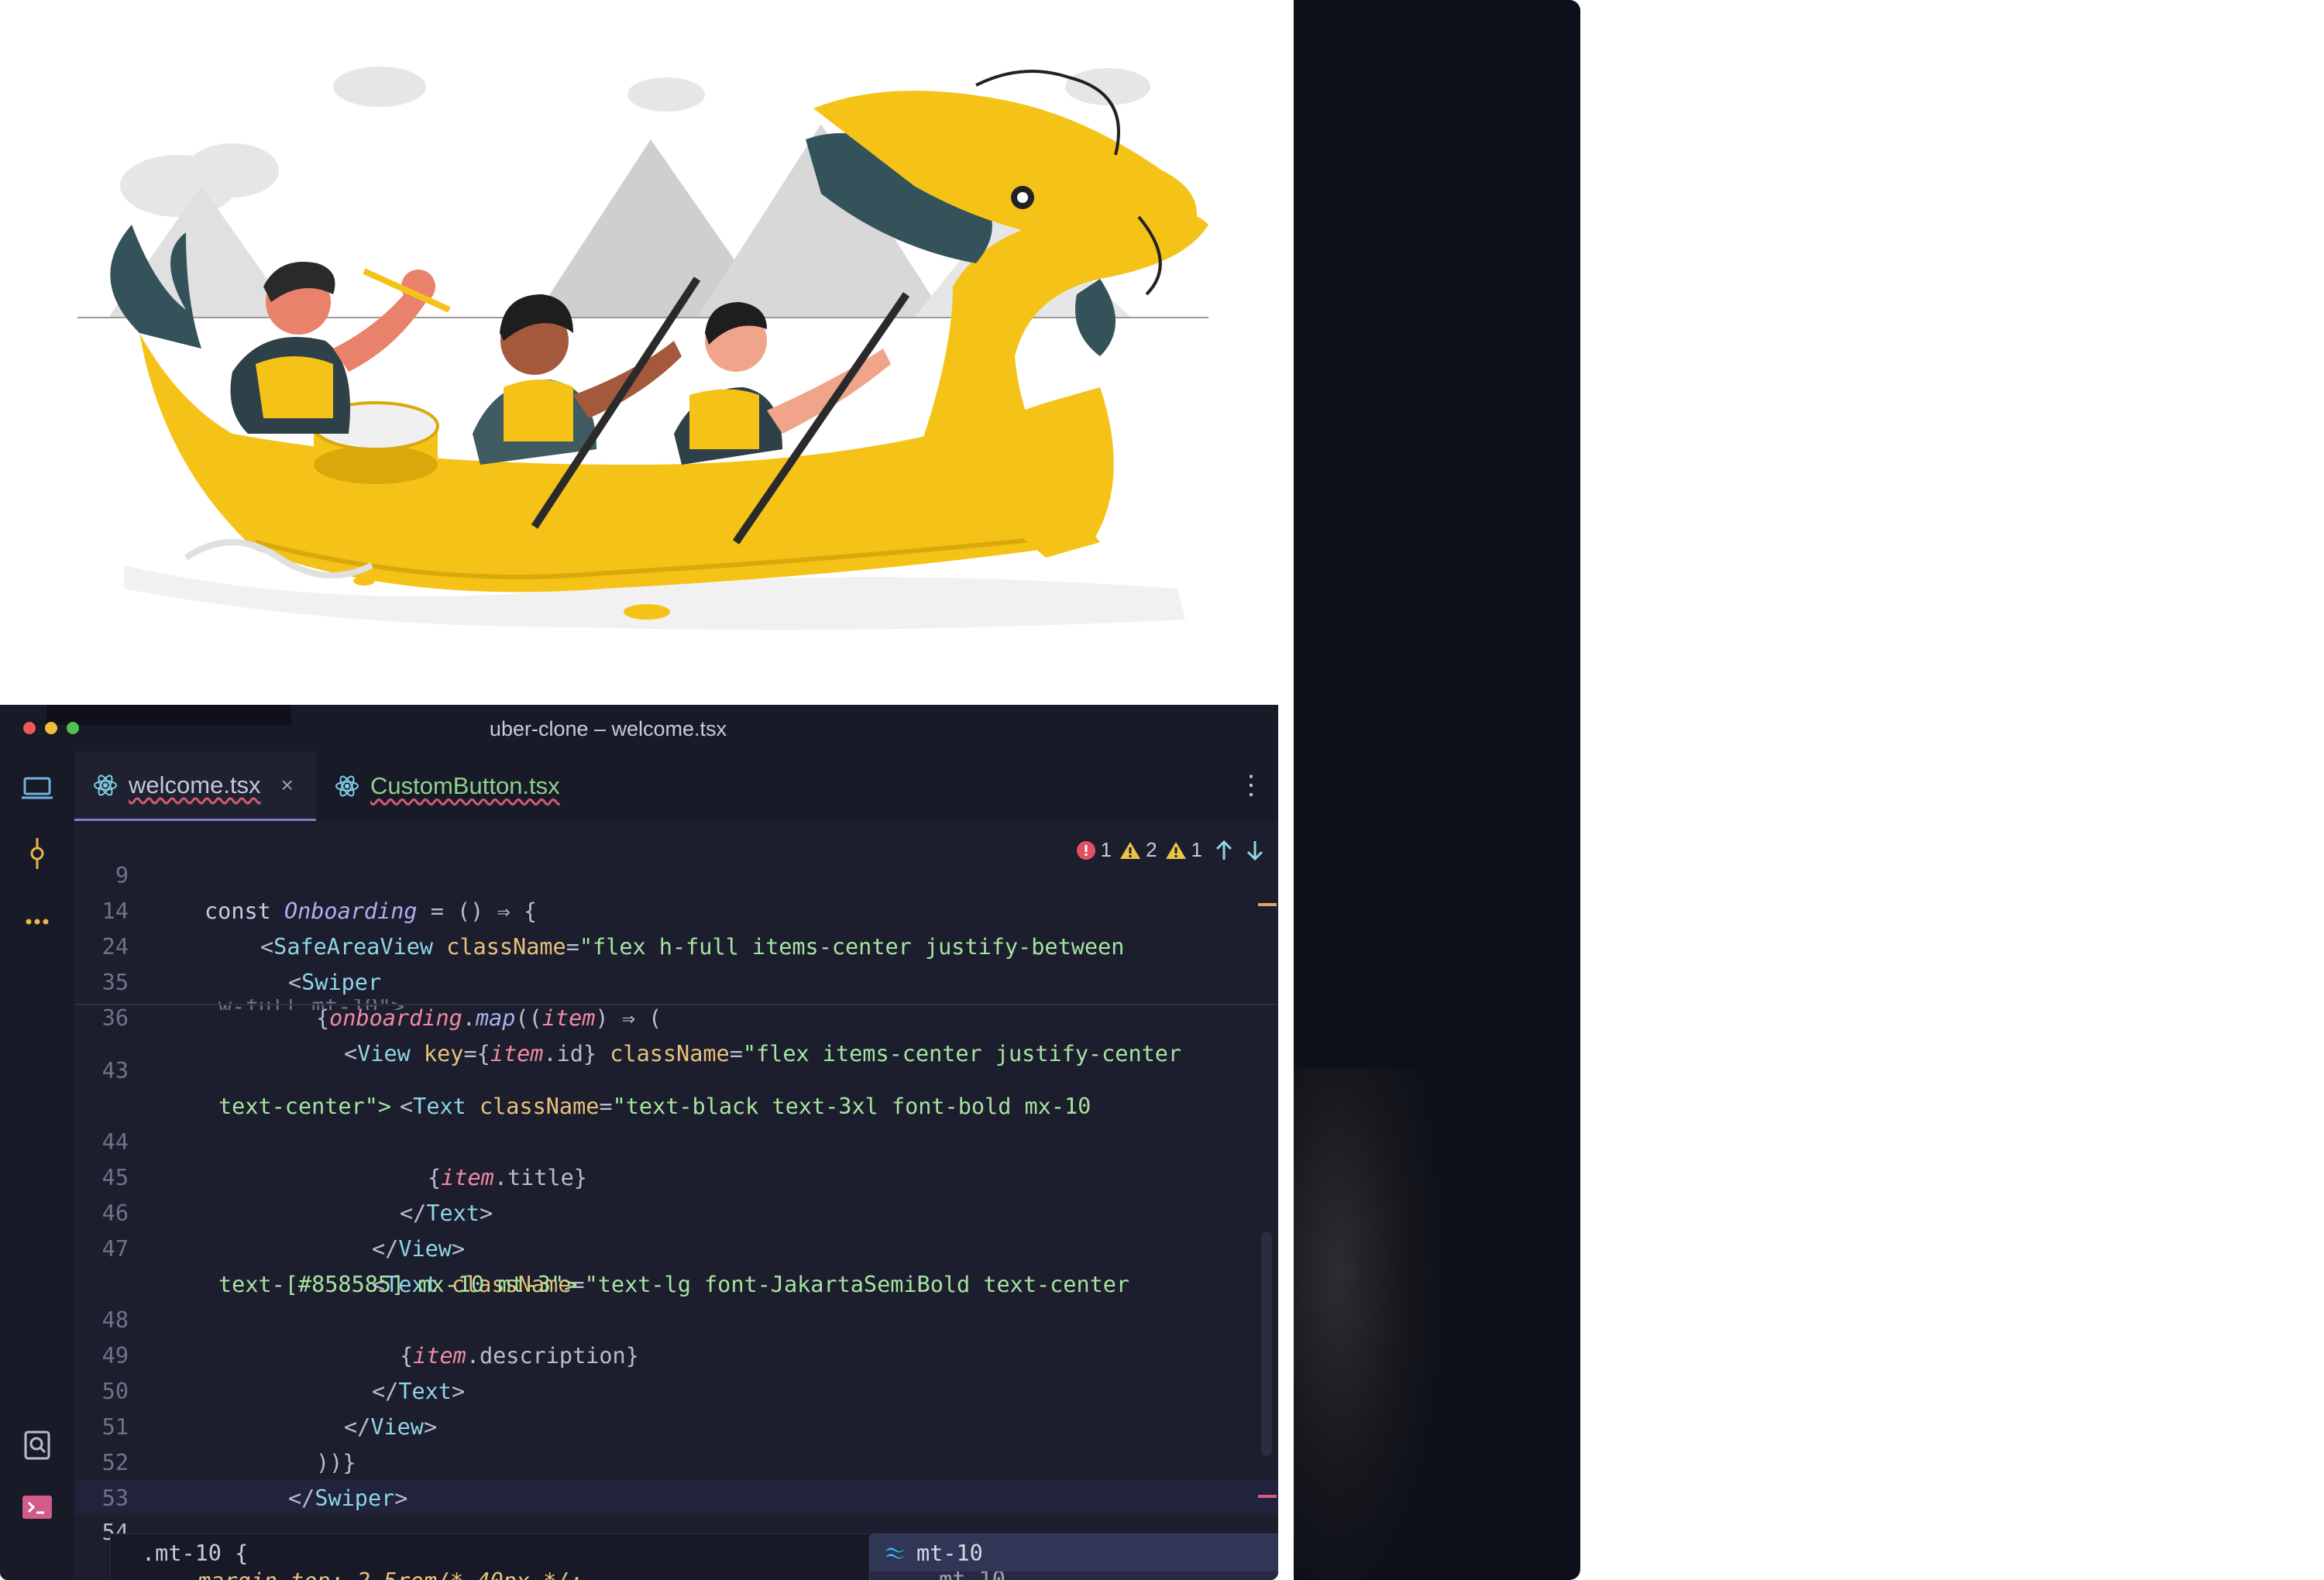 The height and width of the screenshot is (1580, 2324). I want to click on code-line: 49 </Text>, so click(667, 1353).